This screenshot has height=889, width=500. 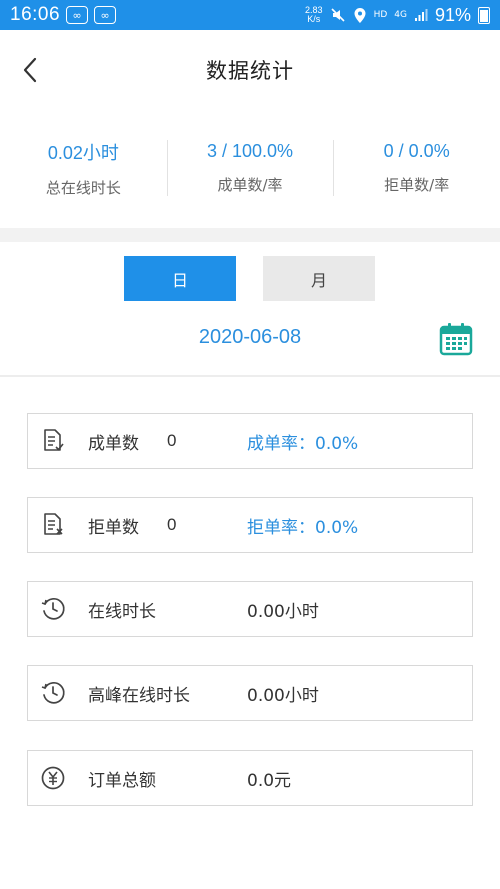 I want to click on stat-rate: 拒单率：0.0%, so click(x=303, y=527).